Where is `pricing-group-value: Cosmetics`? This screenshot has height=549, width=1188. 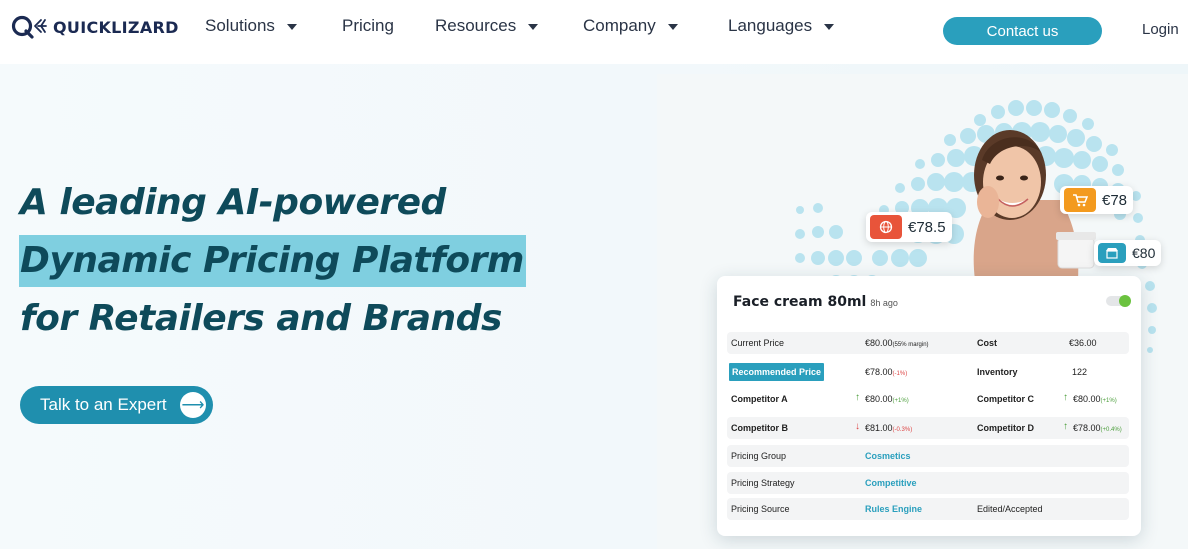
pricing-group-value: Cosmetics is located at coordinates (888, 456).